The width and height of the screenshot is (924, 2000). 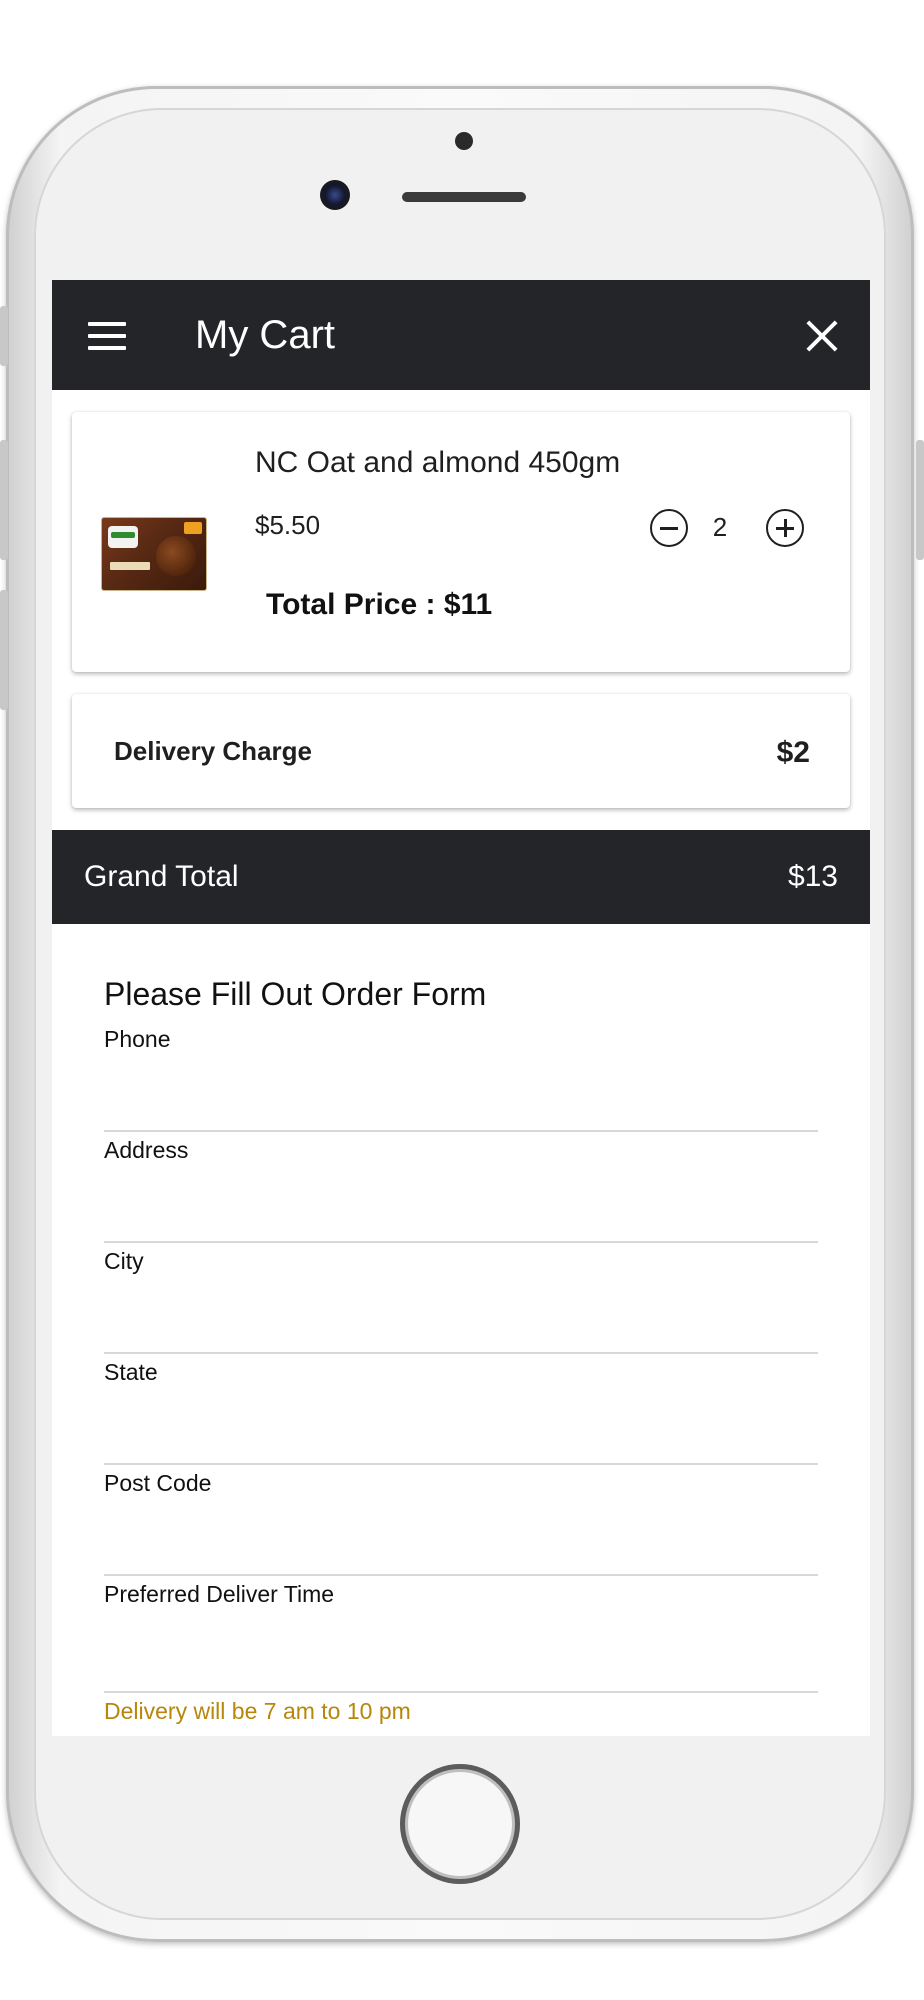 What do you see at coordinates (4, 336) in the screenshot?
I see `silent-switch` at bounding box center [4, 336].